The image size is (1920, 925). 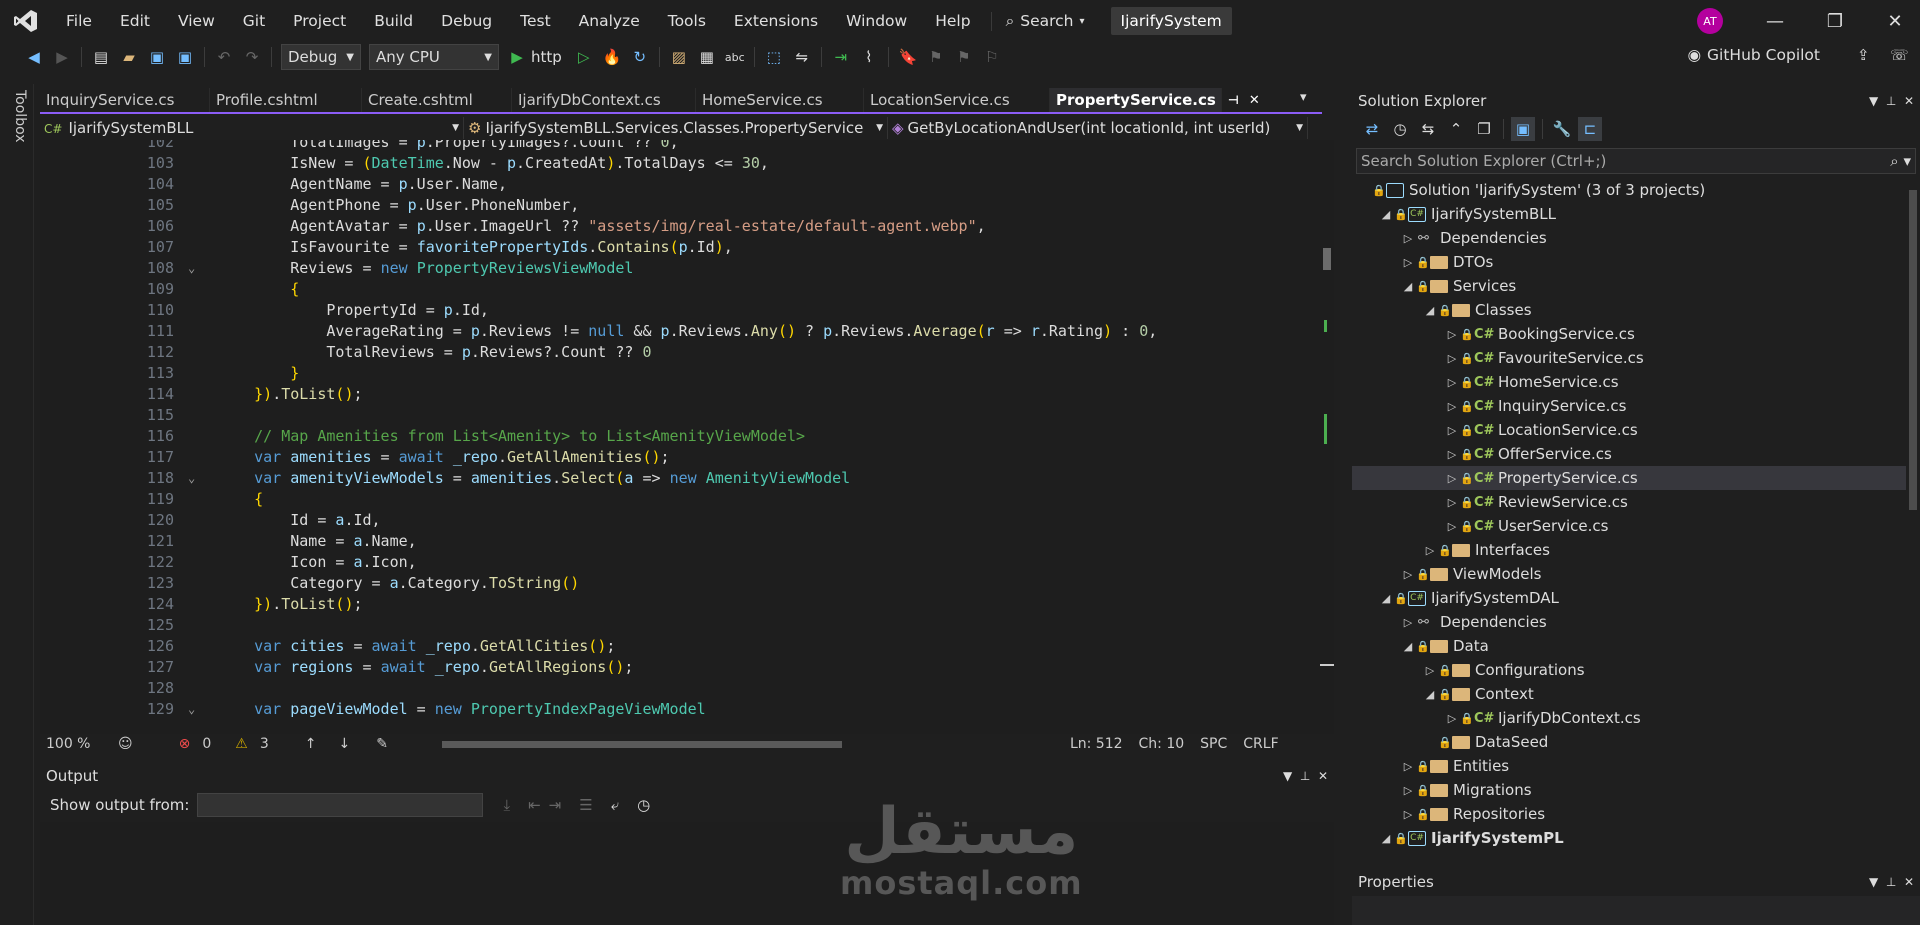 What do you see at coordinates (584, 57) in the screenshot?
I see `start-without-debugging-icon: ▷` at bounding box center [584, 57].